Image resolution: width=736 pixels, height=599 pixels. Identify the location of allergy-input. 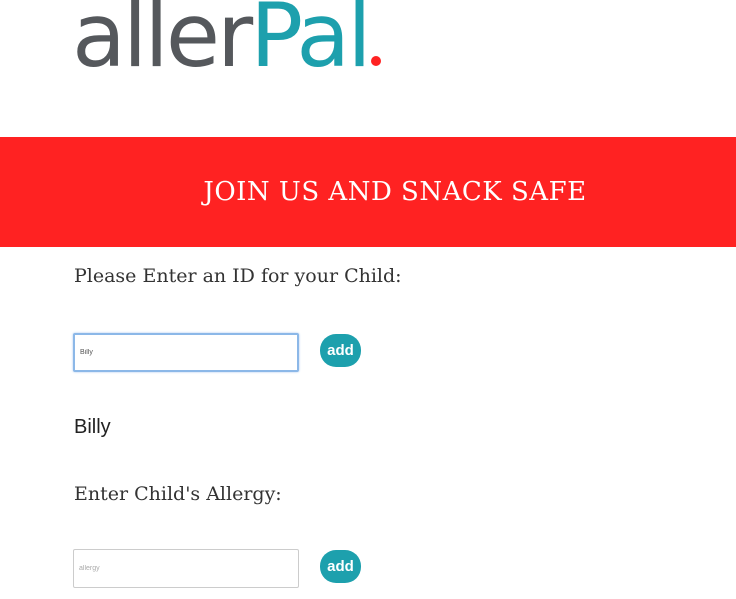
(186, 568).